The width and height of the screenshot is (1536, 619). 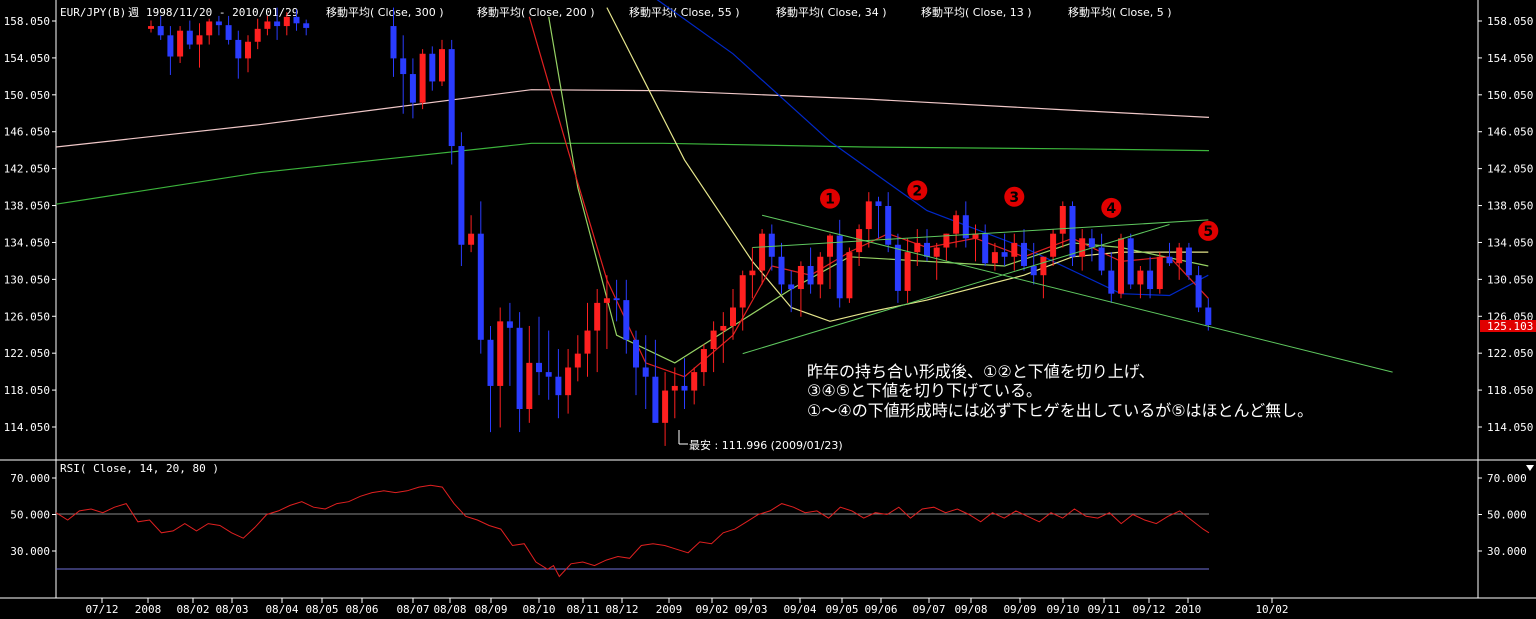 I want to click on price-tick-label-right: 138.050, so click(x=1510, y=206).